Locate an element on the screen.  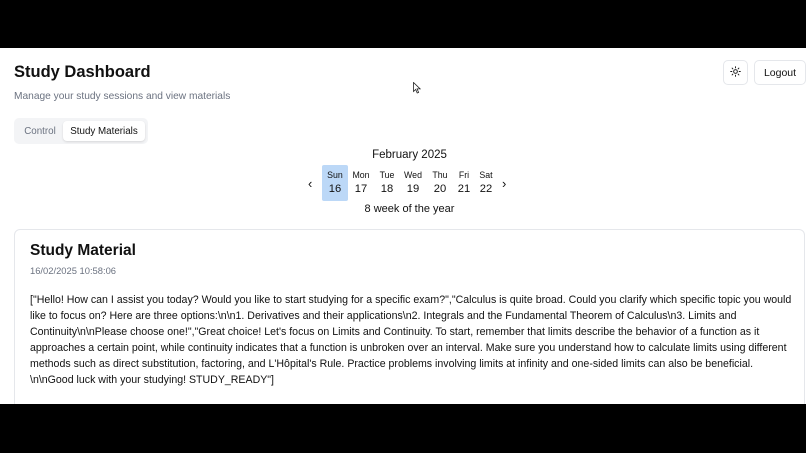
card-title: Study Material is located at coordinates (83, 250).